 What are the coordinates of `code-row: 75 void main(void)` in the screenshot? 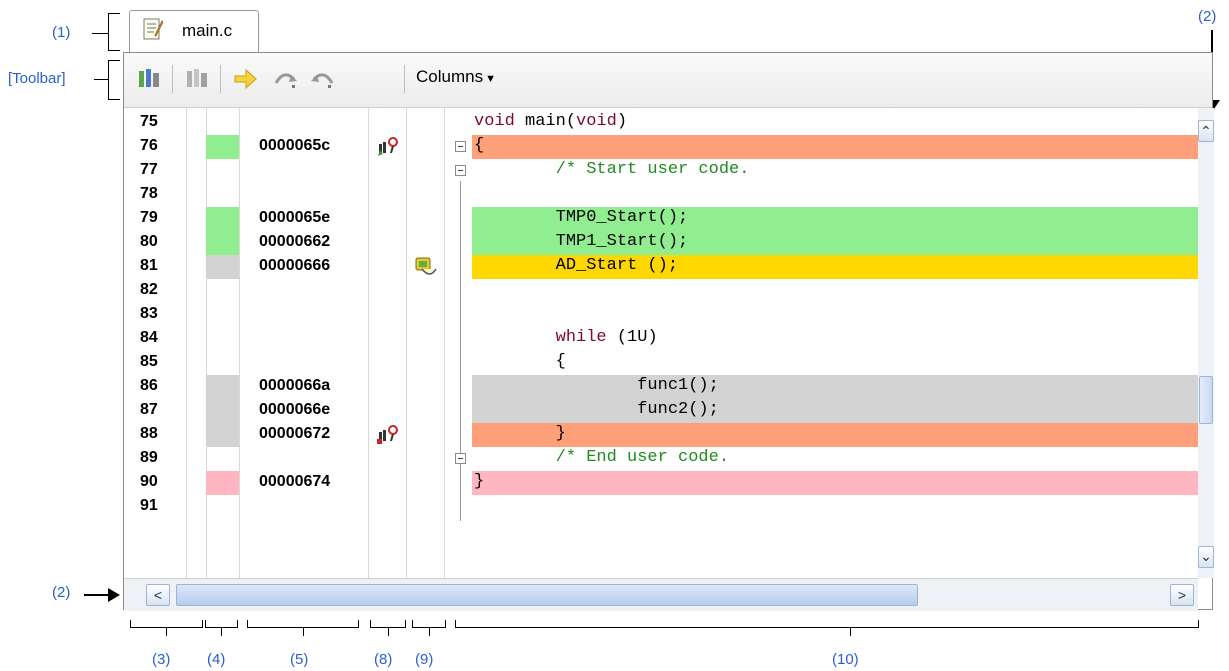 It's located at (661, 123).